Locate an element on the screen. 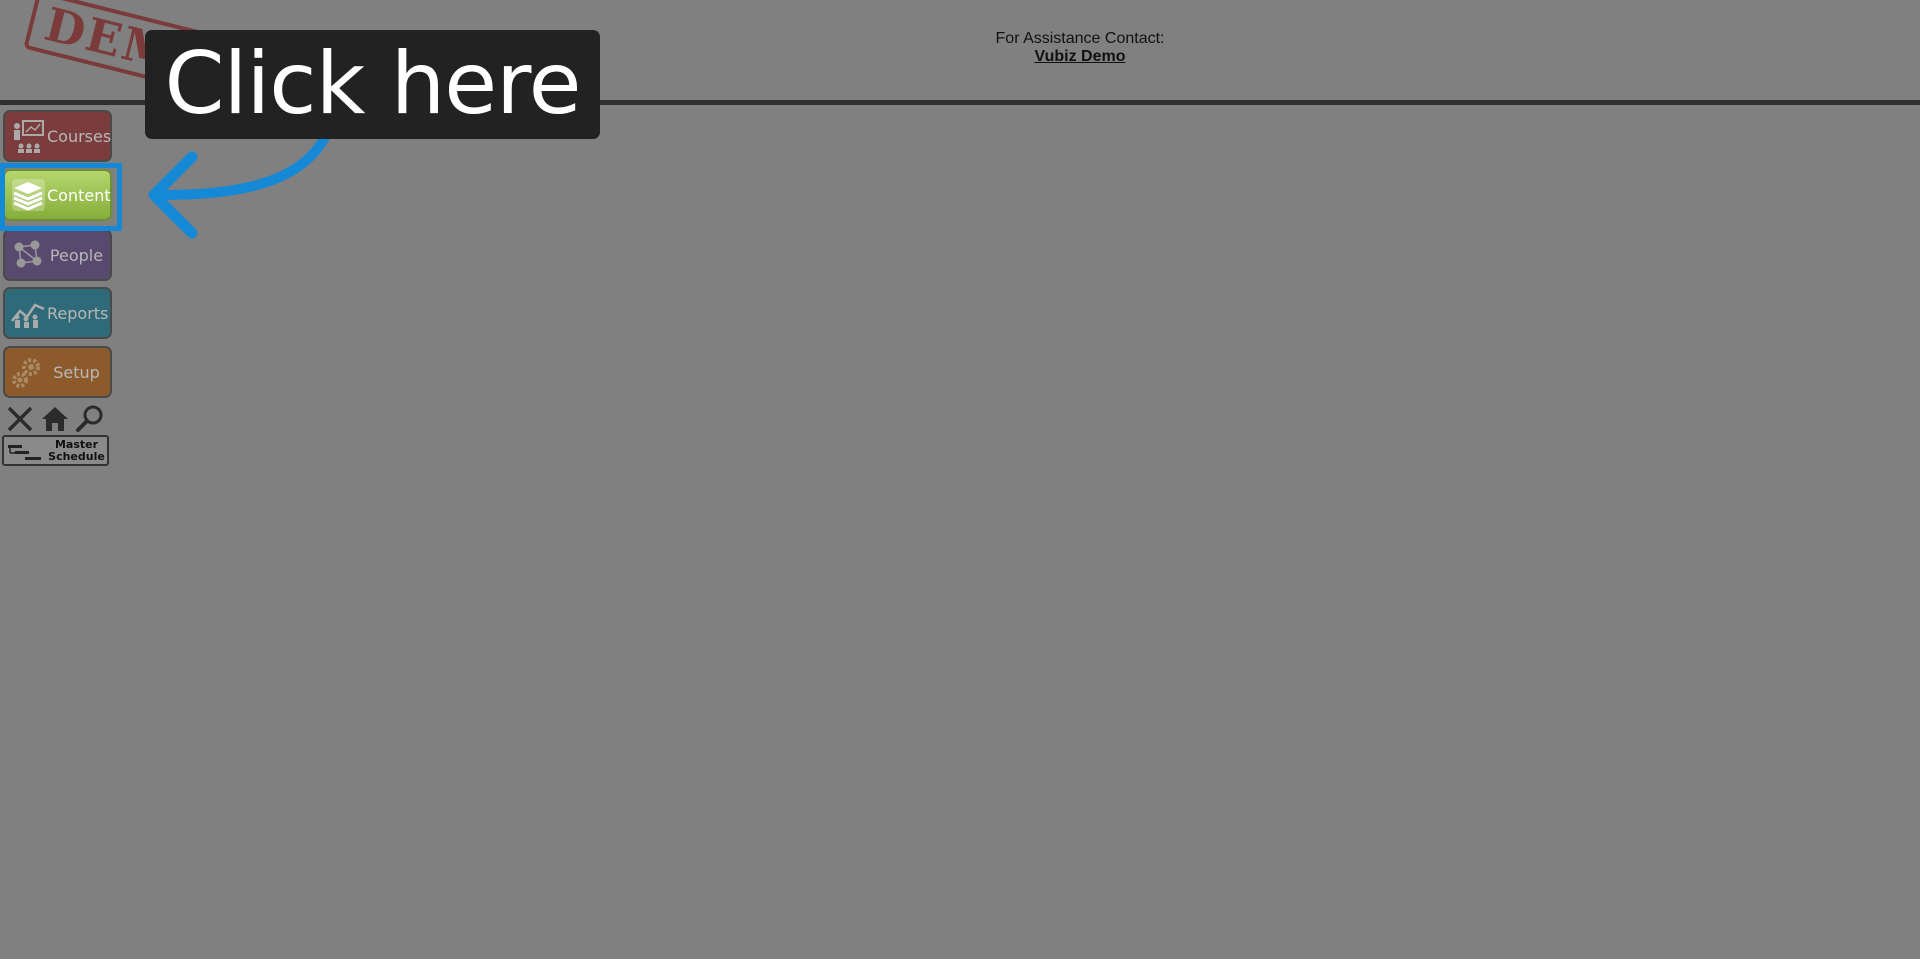 The width and height of the screenshot is (1920, 959). click-here-tooltip: Click here is located at coordinates (372, 84).